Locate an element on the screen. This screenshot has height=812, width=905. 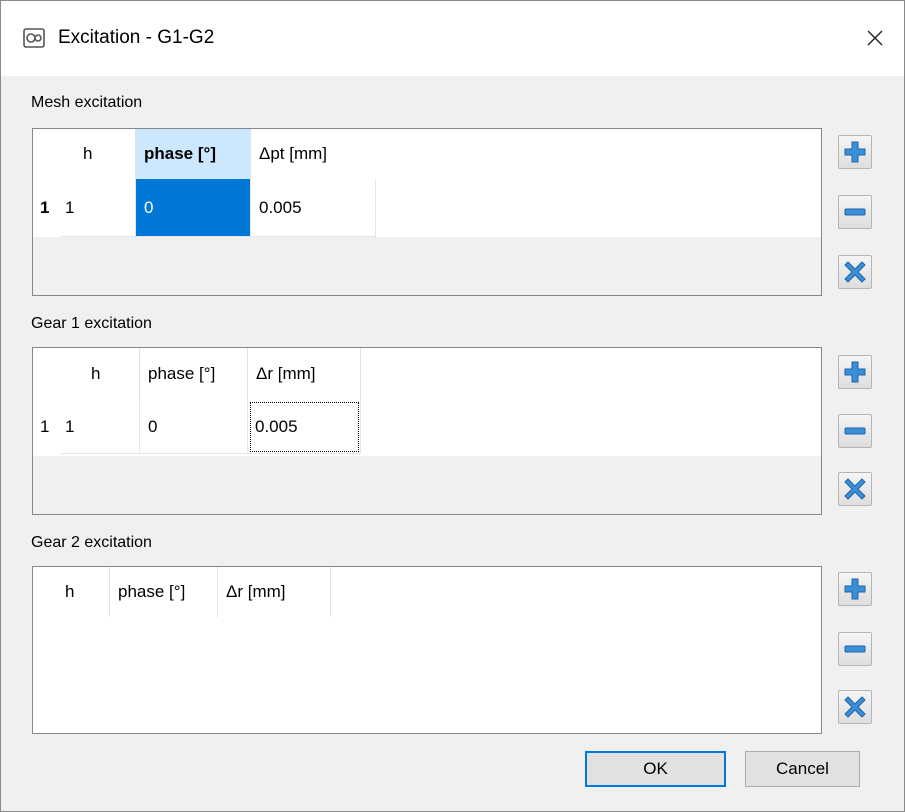
gear2-add-button is located at coordinates (855, 589).